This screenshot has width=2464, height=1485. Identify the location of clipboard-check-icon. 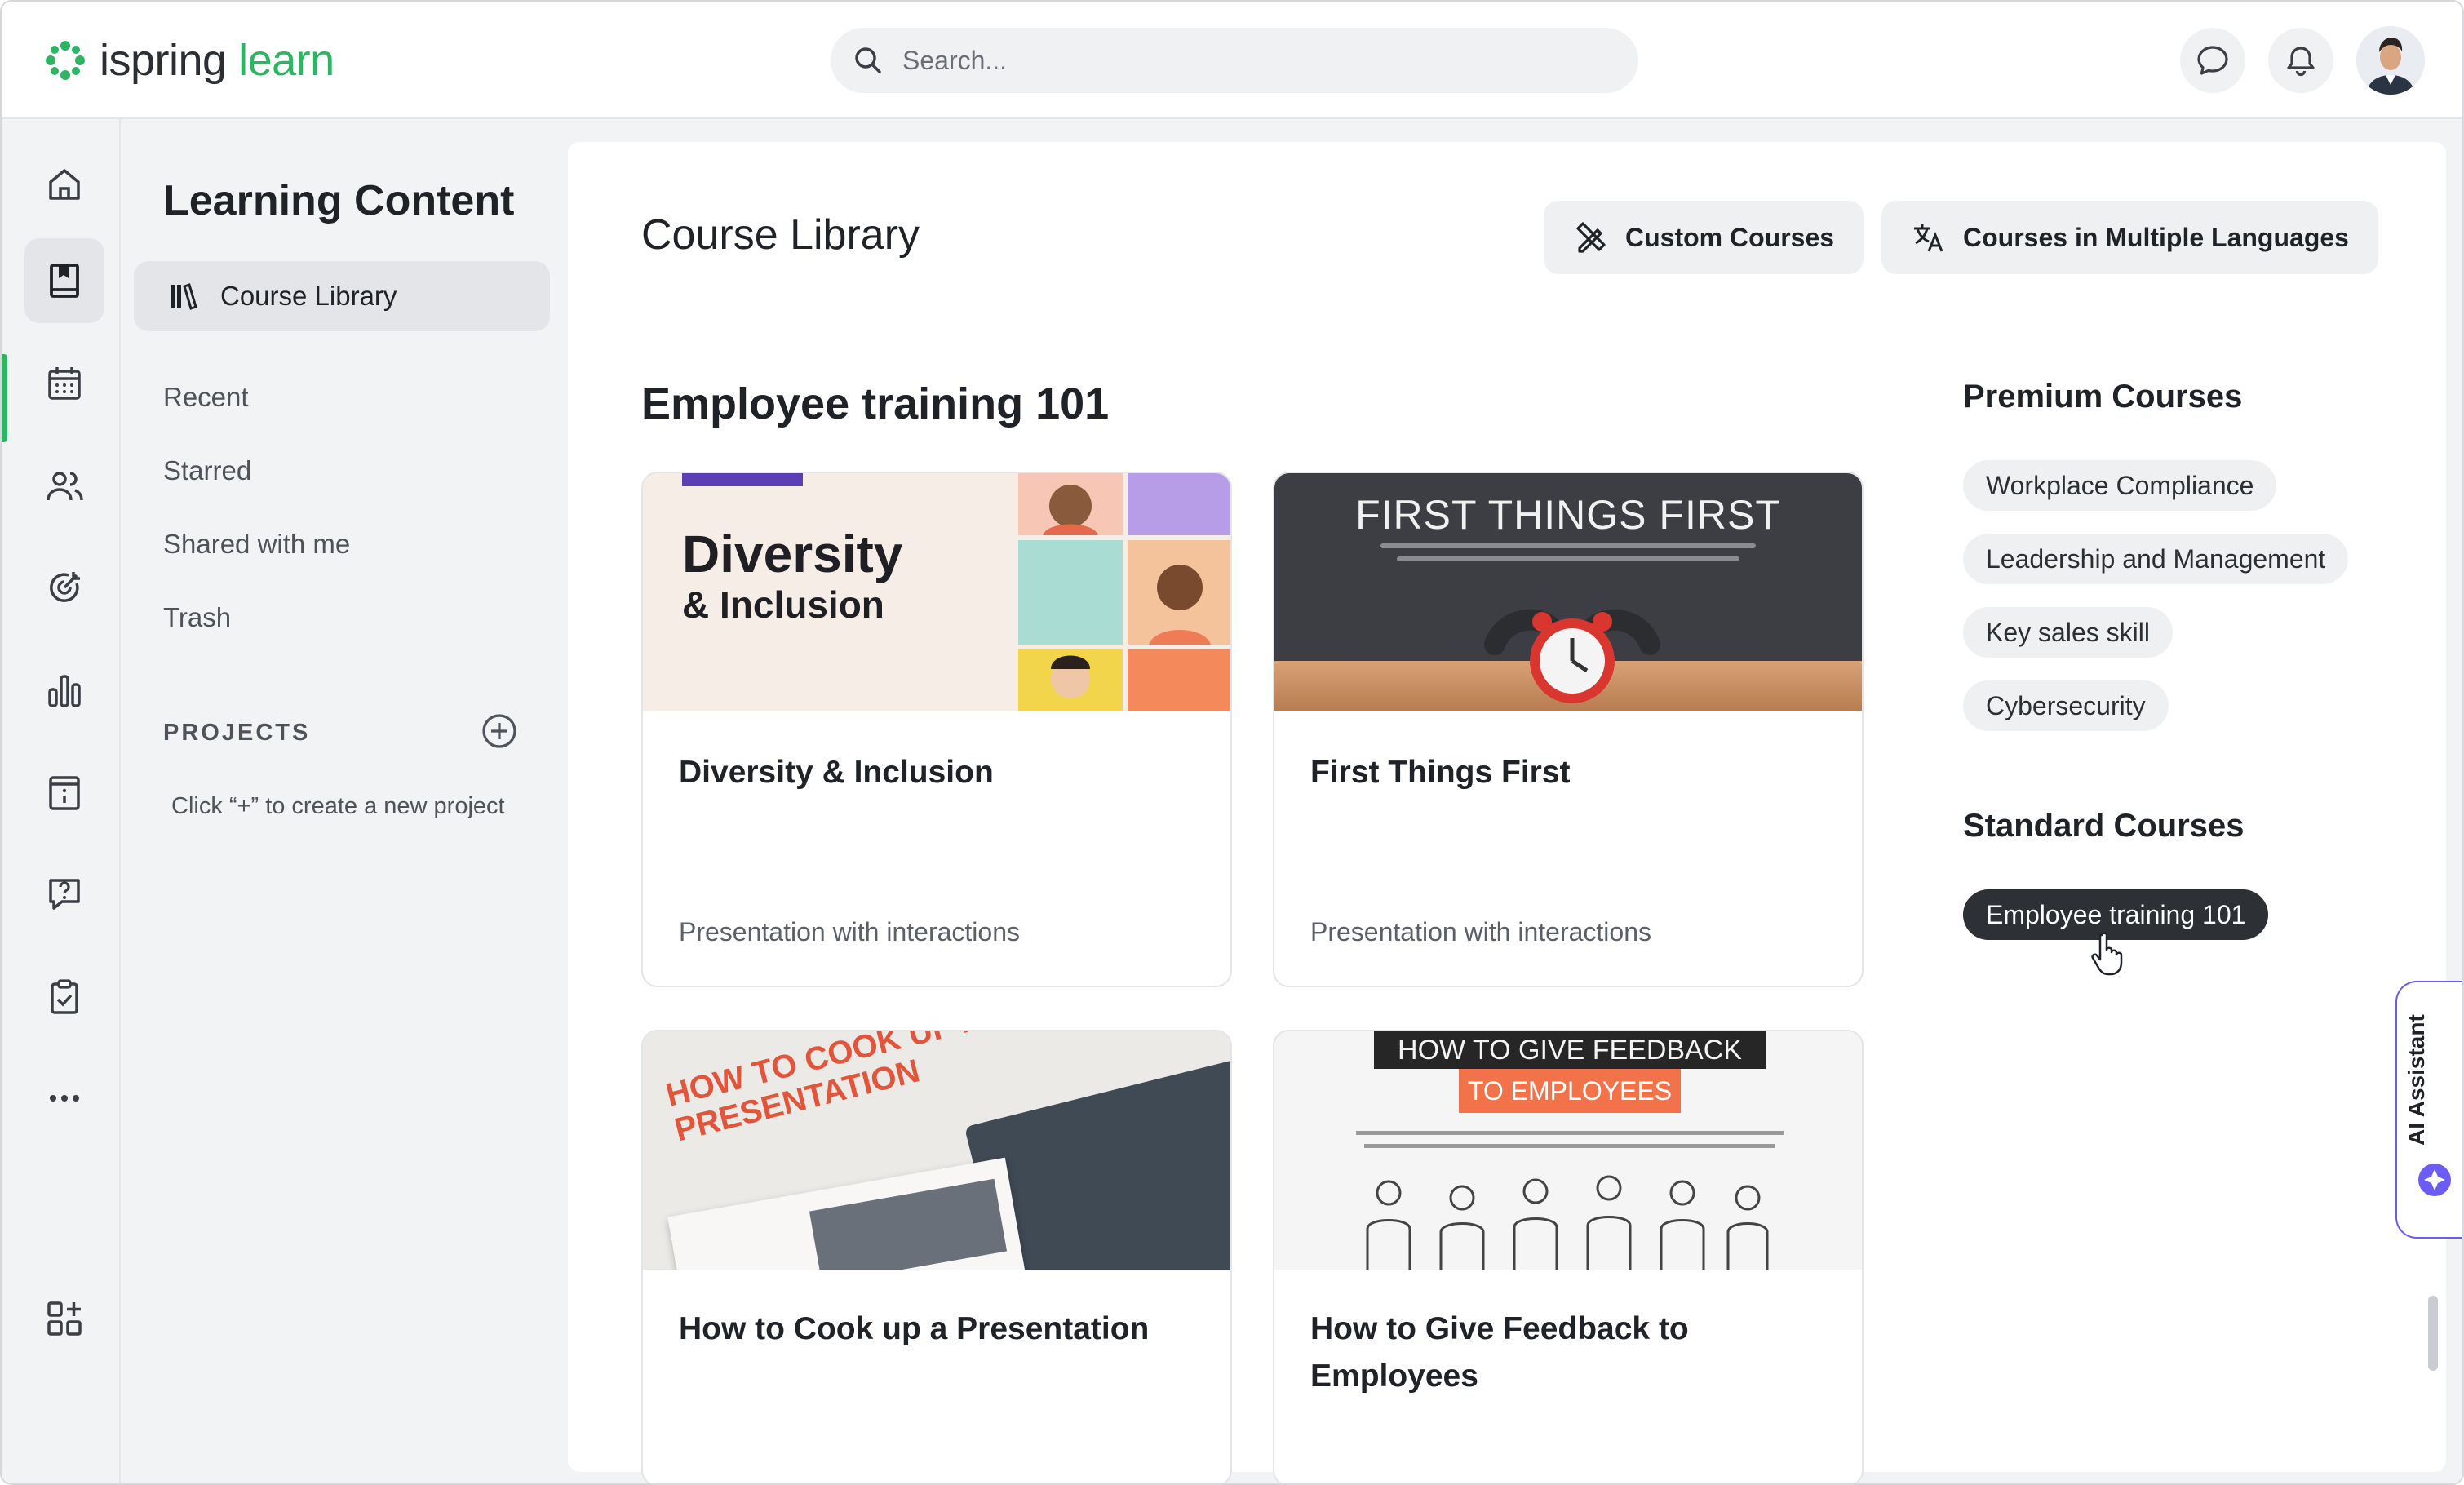
(64, 996).